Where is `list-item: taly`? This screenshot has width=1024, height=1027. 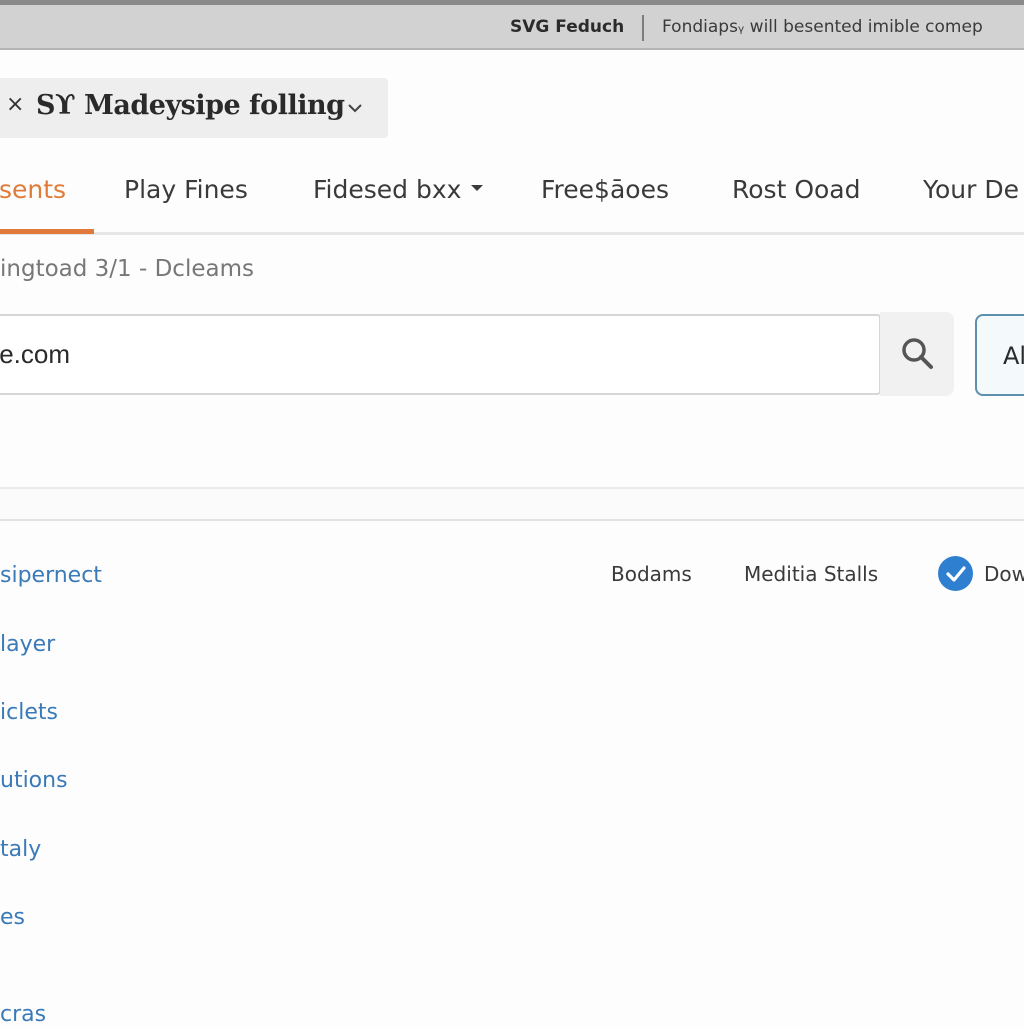
list-item: taly is located at coordinates (20, 849).